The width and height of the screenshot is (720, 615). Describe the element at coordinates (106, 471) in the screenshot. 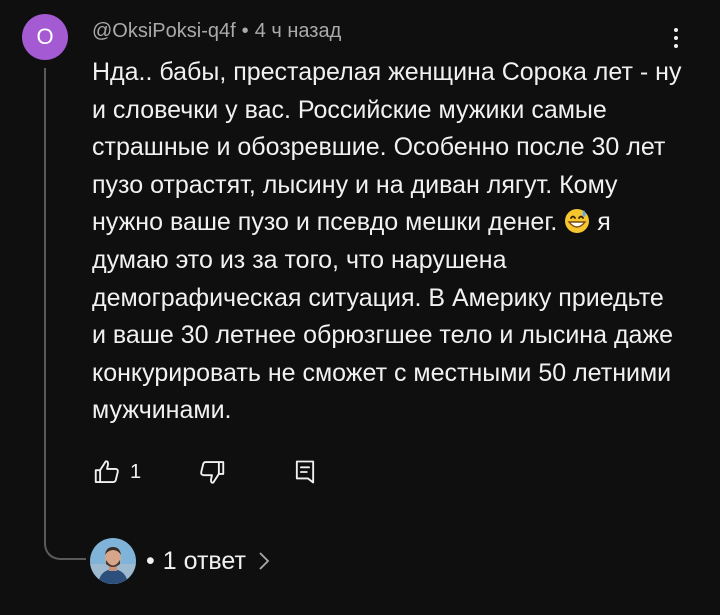

I see `thumb-up-icon` at that location.